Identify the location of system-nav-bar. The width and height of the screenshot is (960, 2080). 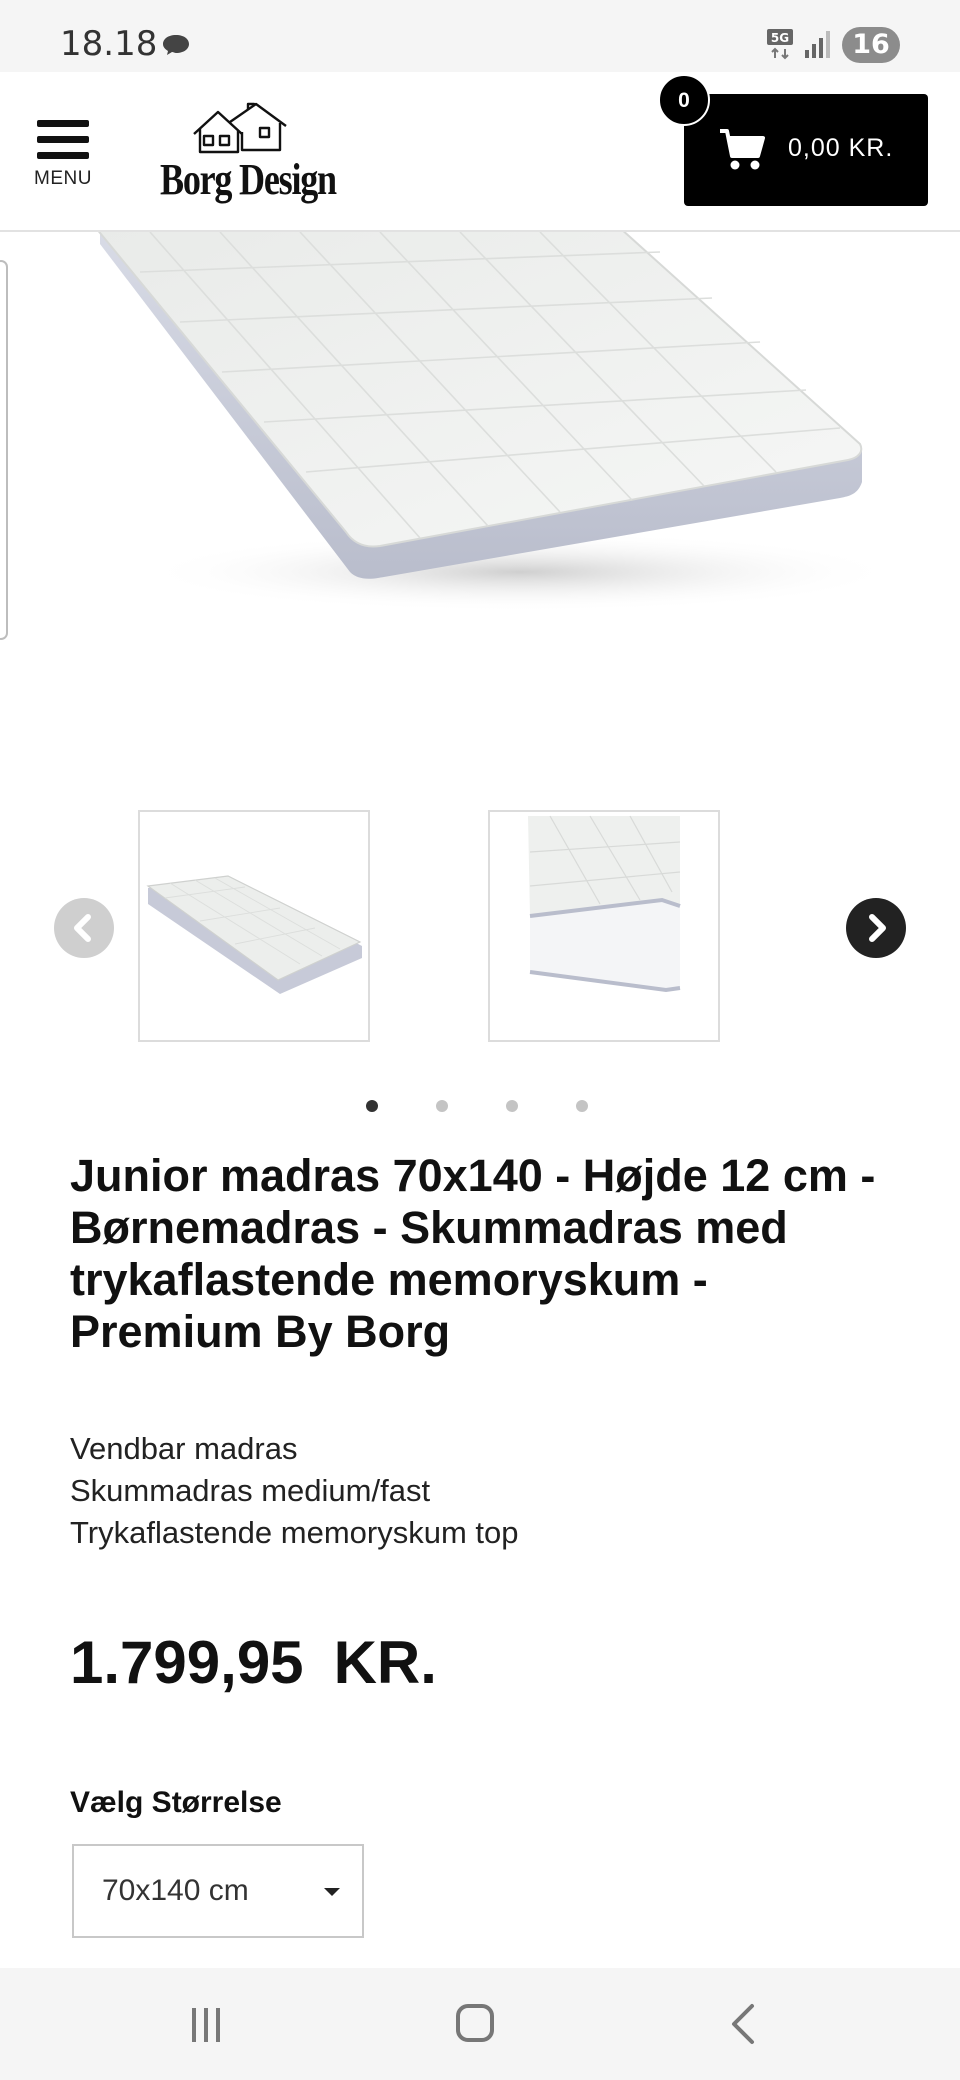
(480, 2024).